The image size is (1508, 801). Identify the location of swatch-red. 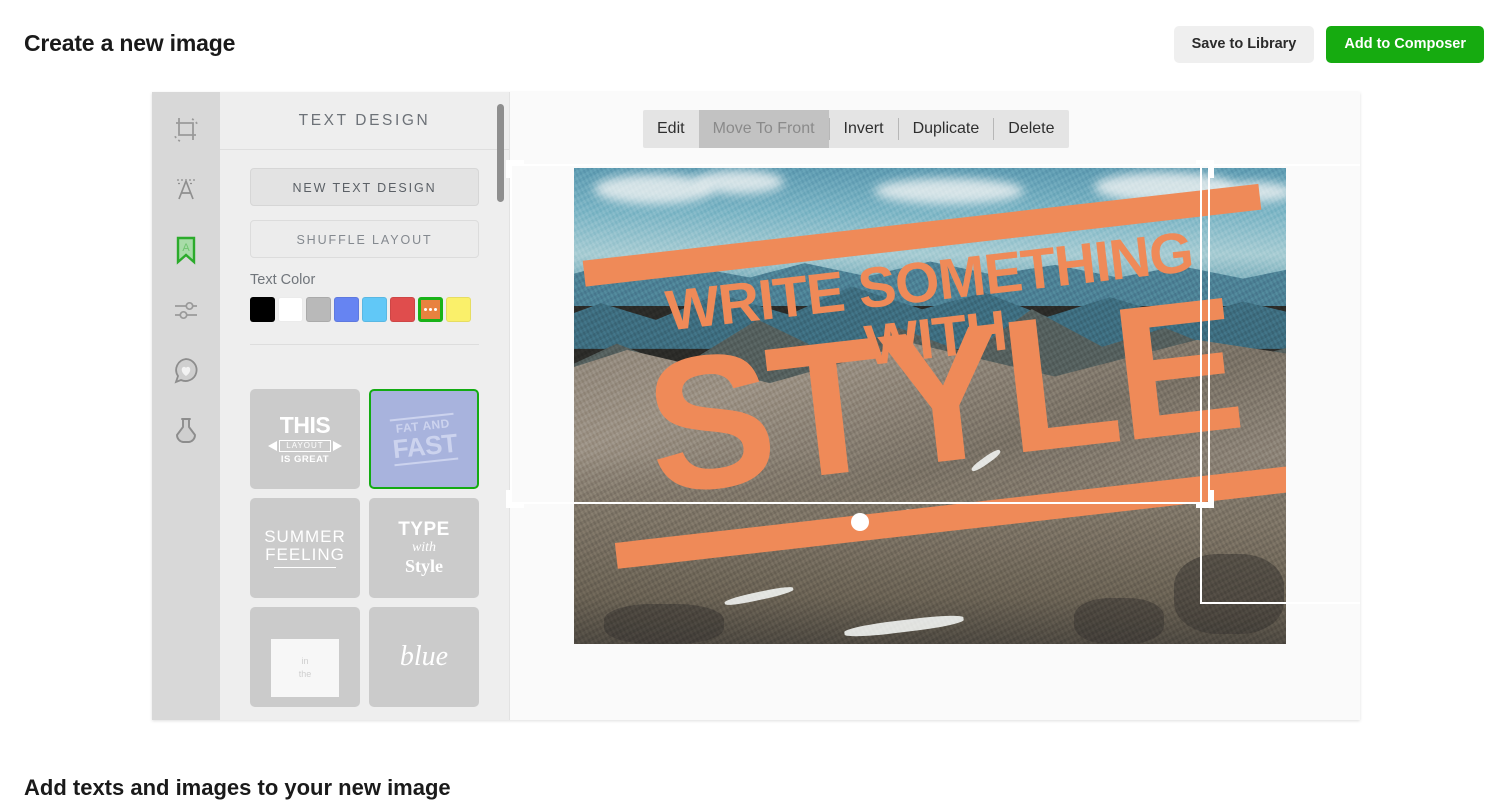
(402, 309).